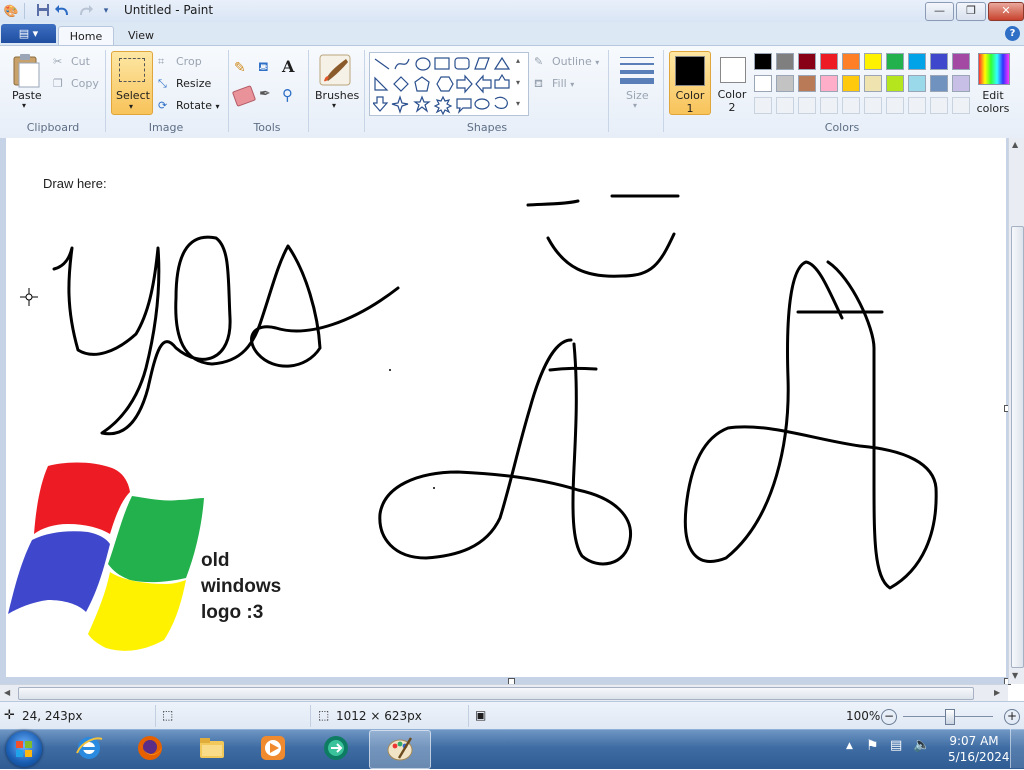  Describe the element at coordinates (336, 748) in the screenshot. I see `remote-desktop-icon` at that location.